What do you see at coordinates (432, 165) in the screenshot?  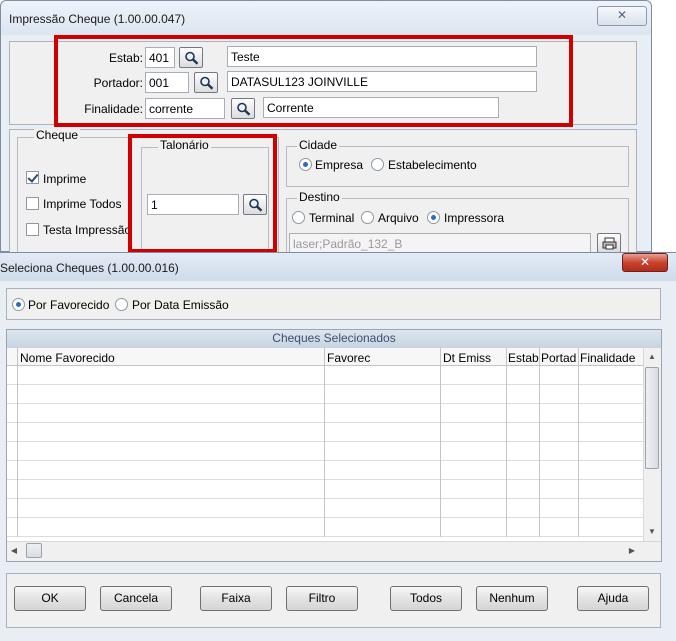 I see `cidade-estabelecimento-label: Estabelecimento` at bounding box center [432, 165].